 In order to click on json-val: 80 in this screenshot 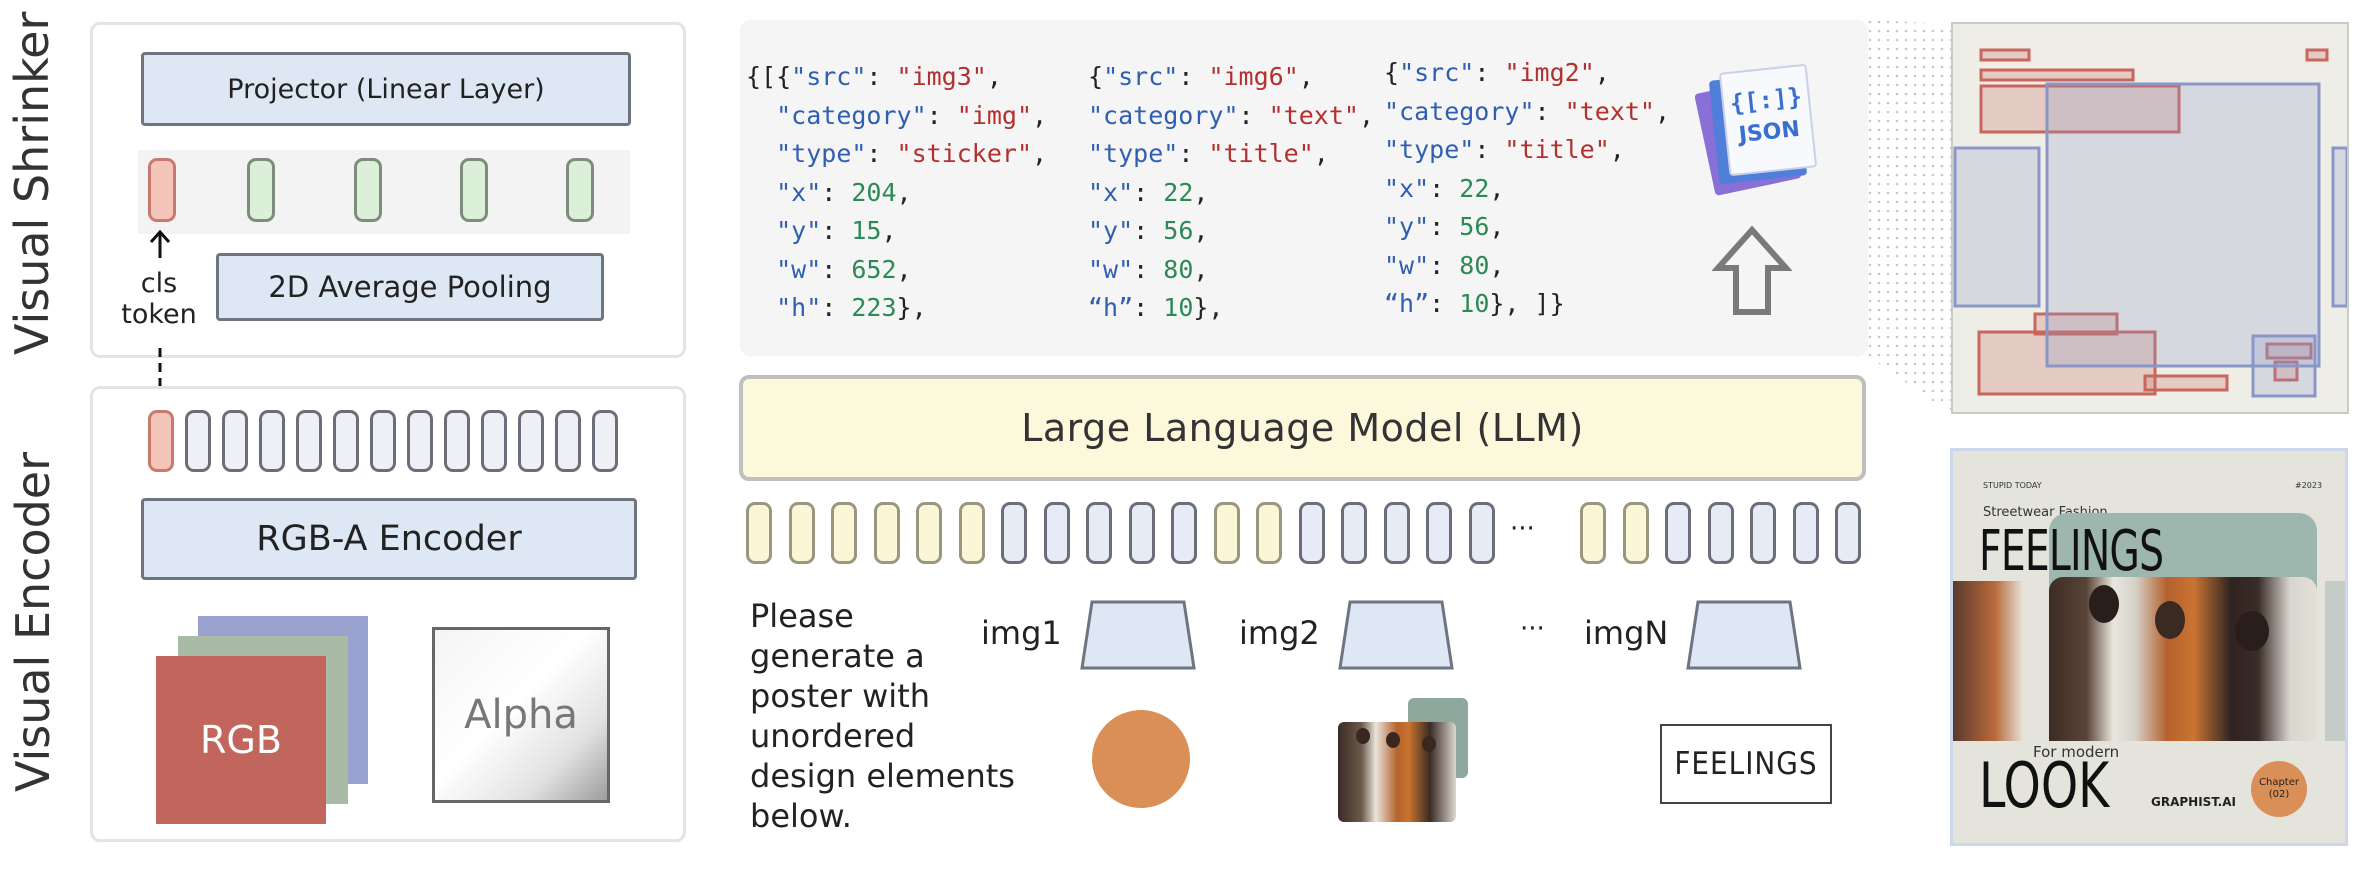, I will do `click(1474, 265)`.